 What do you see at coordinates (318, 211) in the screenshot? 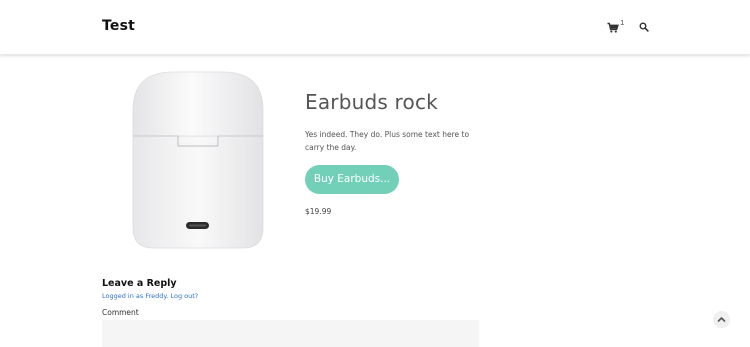
I see `product-price: $19.99` at bounding box center [318, 211].